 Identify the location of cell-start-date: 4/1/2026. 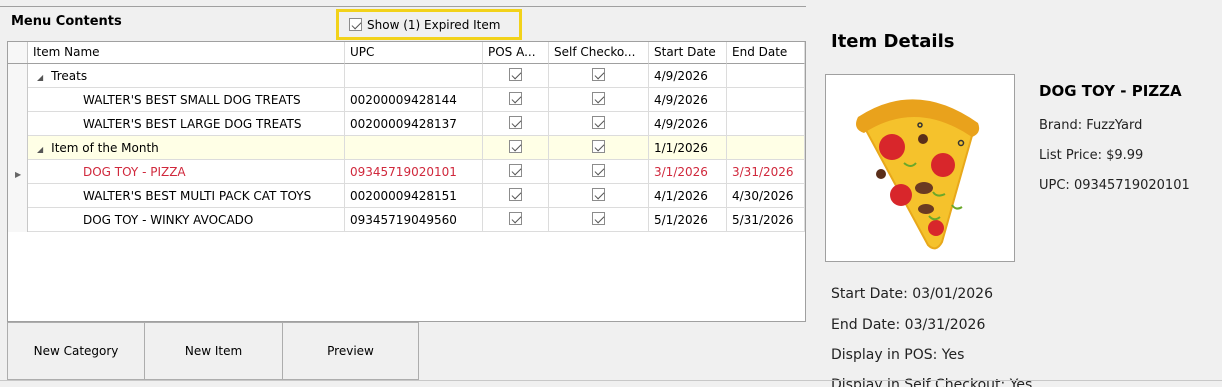
(688, 196).